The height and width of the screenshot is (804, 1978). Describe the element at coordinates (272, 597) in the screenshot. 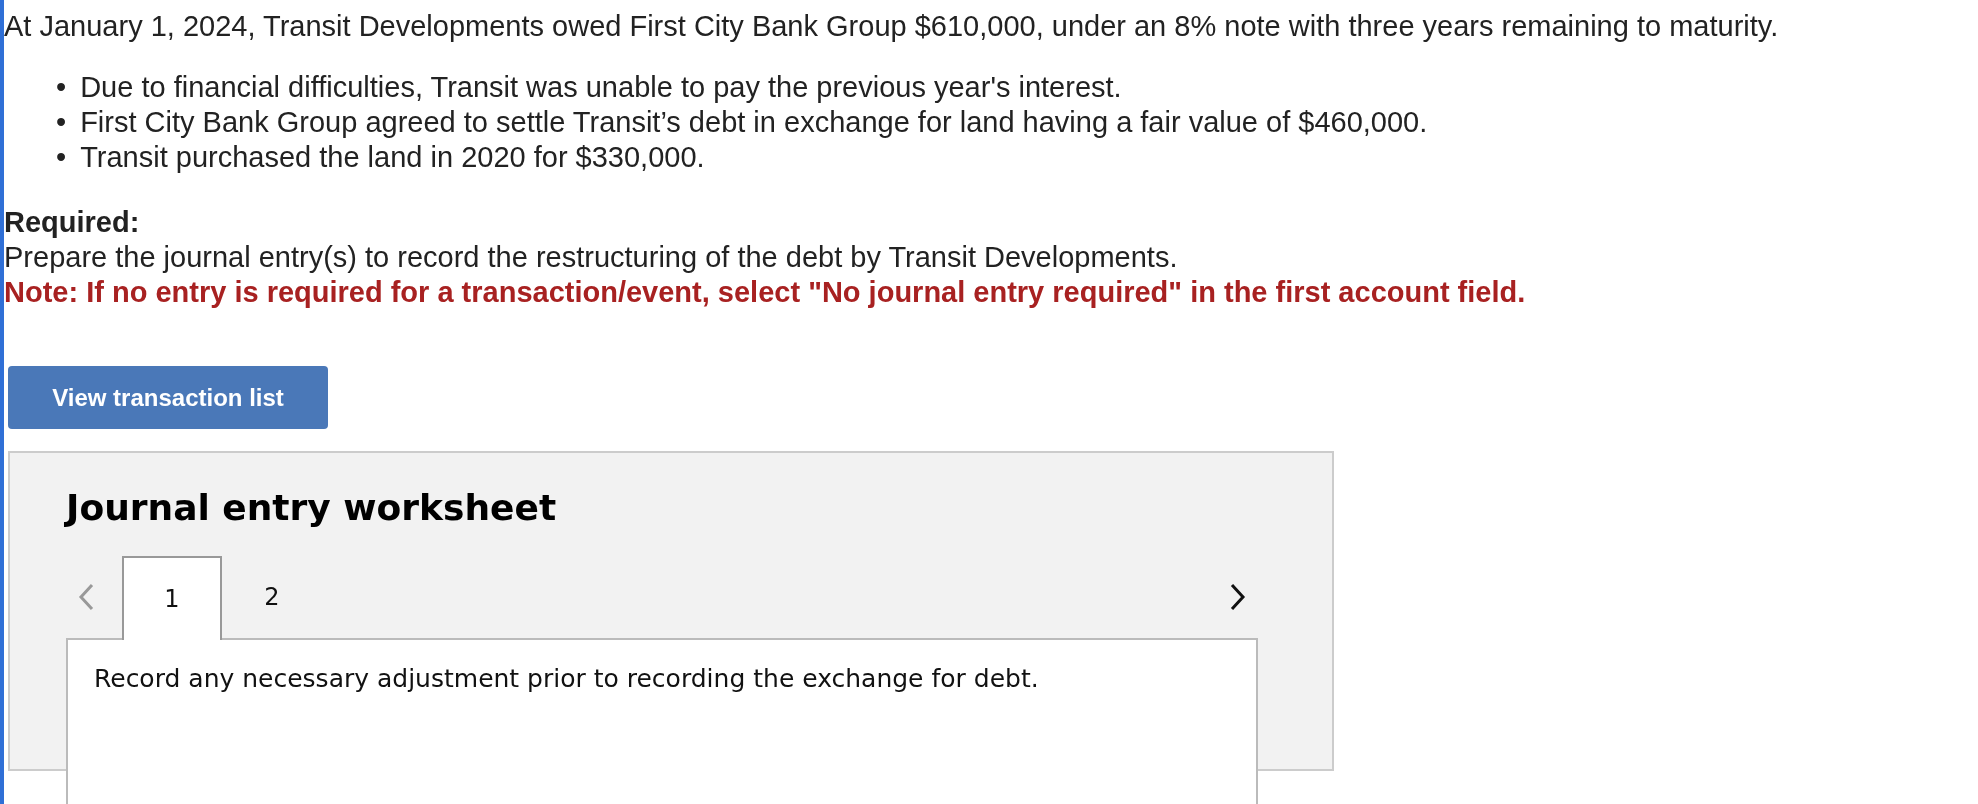

I see `worksheet-tab: 2` at that location.